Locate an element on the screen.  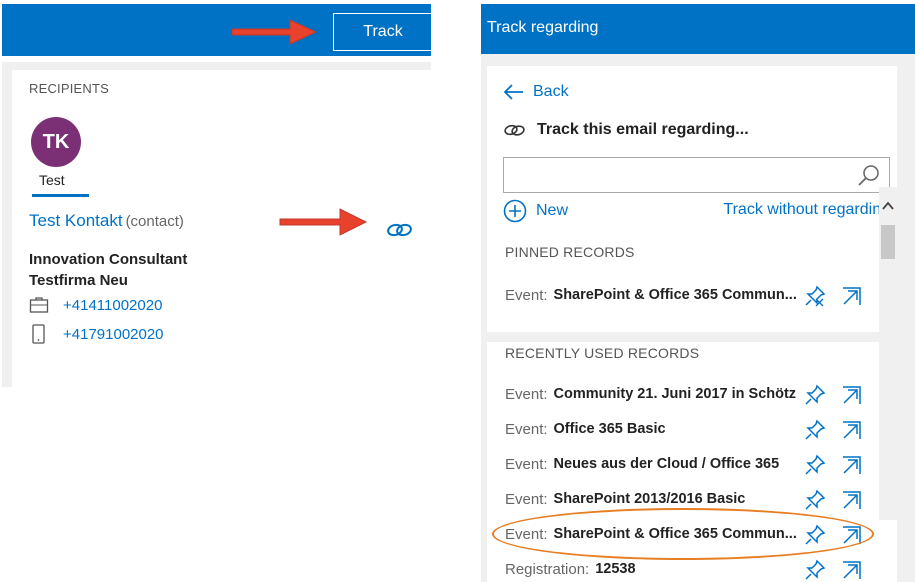
contact-company: Testfirma Neu is located at coordinates (78, 280).